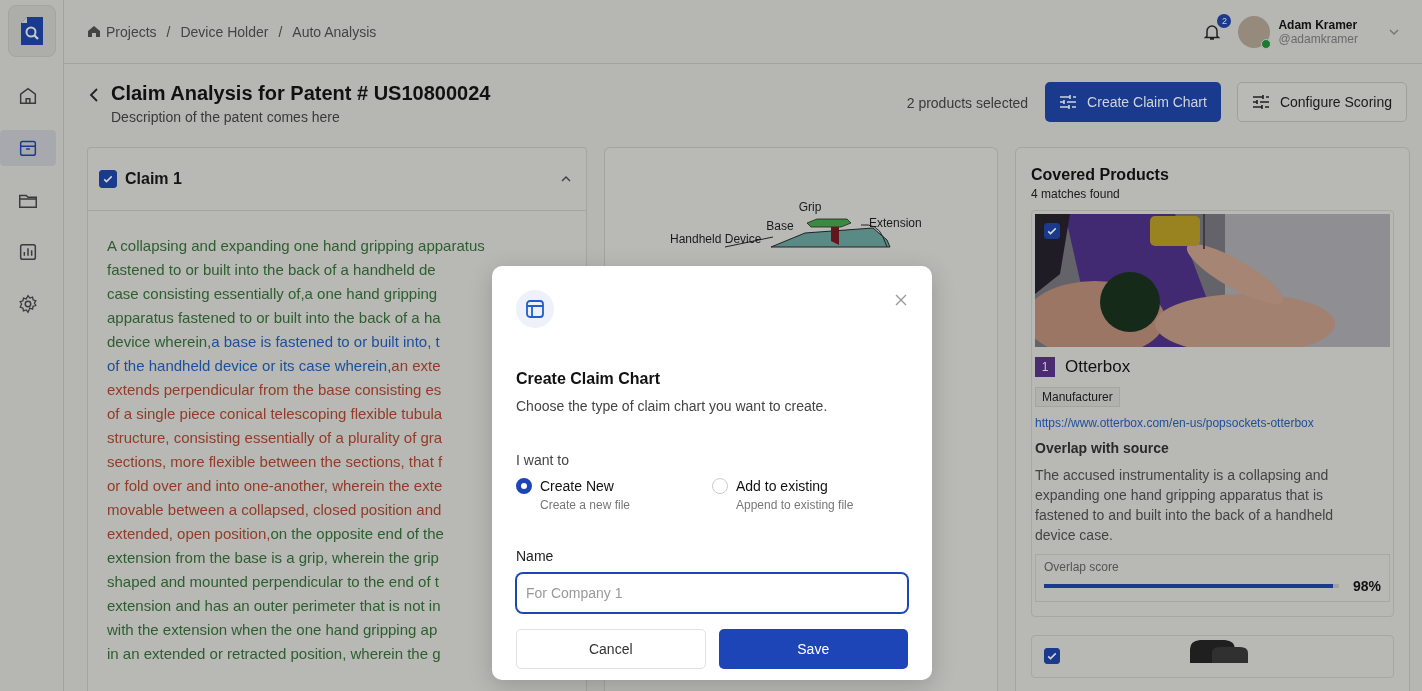  What do you see at coordinates (1082, 567) in the screenshot?
I see `score-label: Overlap score` at bounding box center [1082, 567].